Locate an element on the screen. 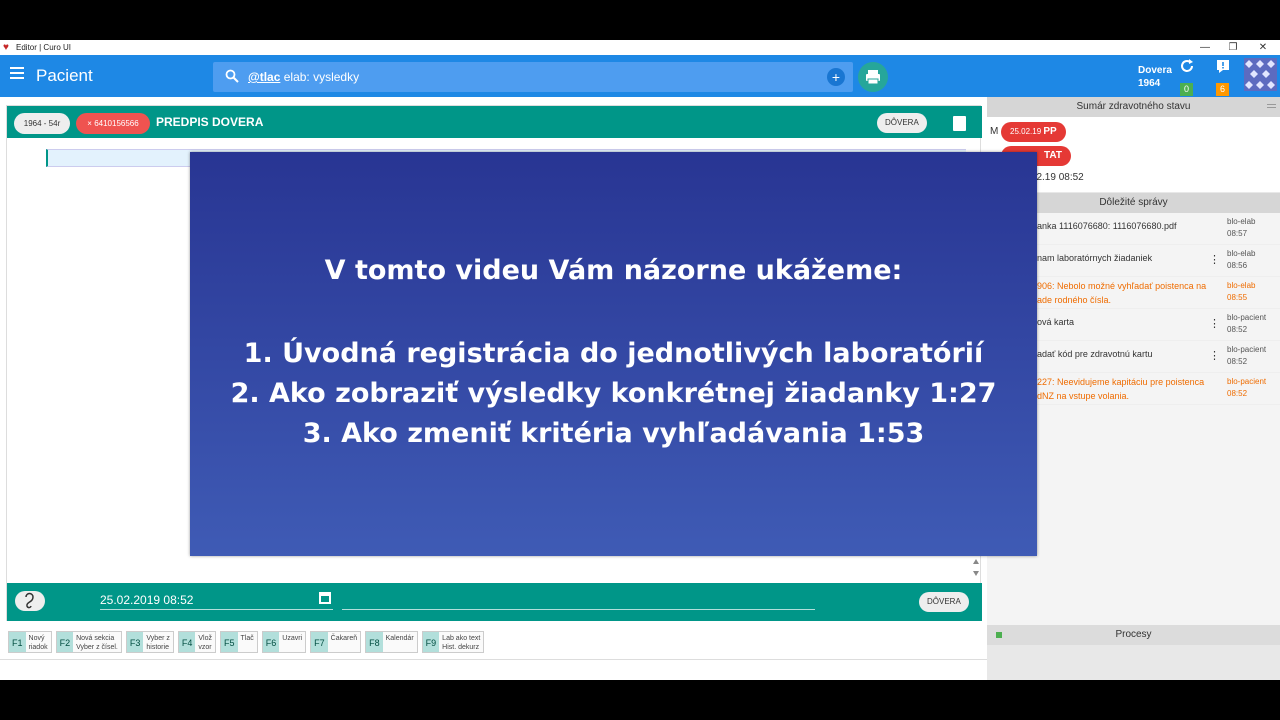  overlay-item: 3. Ako zmeniť kritéria vyhľadávania 1:53 is located at coordinates (613, 433).